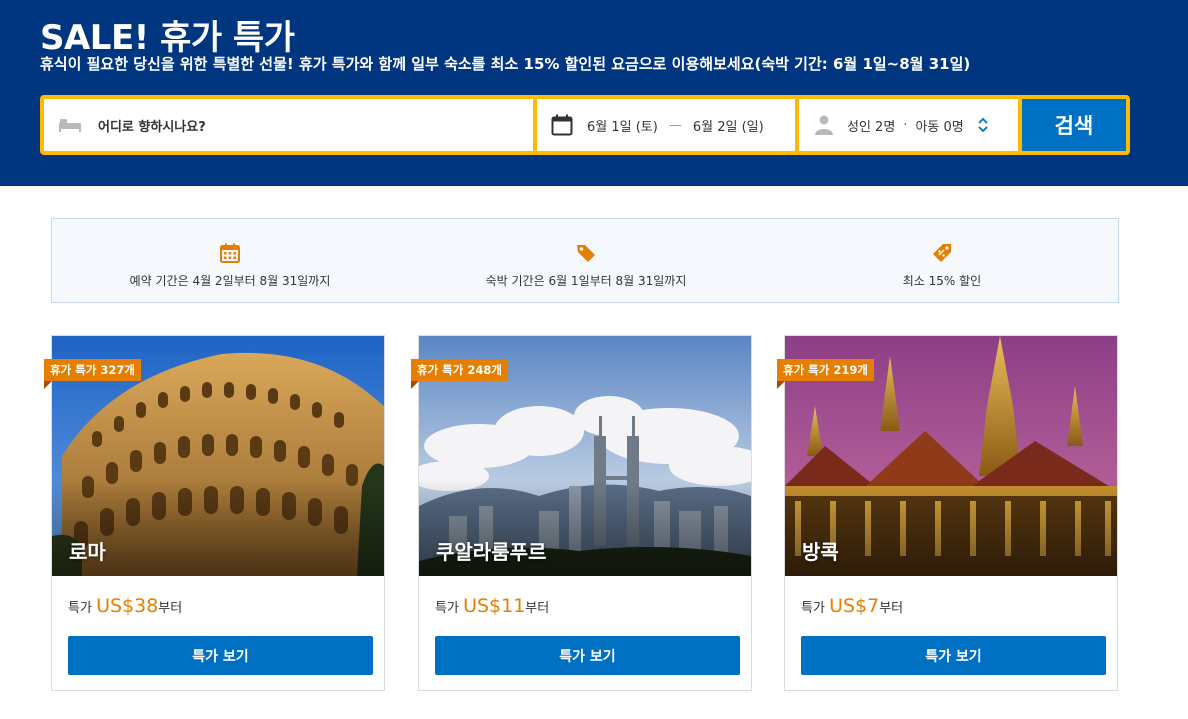  What do you see at coordinates (1074, 125) in the screenshot?
I see `search-button: 검색` at bounding box center [1074, 125].